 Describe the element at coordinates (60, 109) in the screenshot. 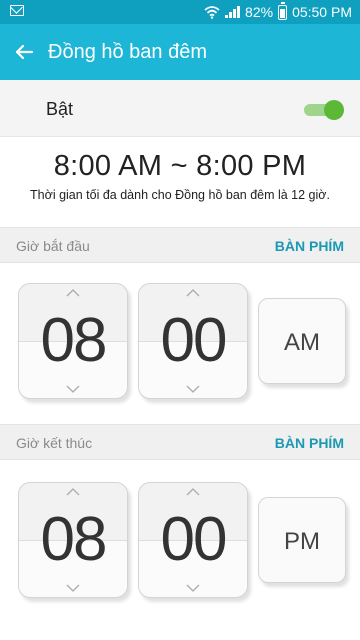

I see `toggle-label: Bật` at that location.